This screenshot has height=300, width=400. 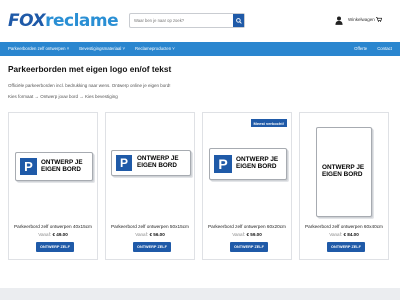 What do you see at coordinates (351, 234) in the screenshot?
I see `price-value: € 84.00` at bounding box center [351, 234].